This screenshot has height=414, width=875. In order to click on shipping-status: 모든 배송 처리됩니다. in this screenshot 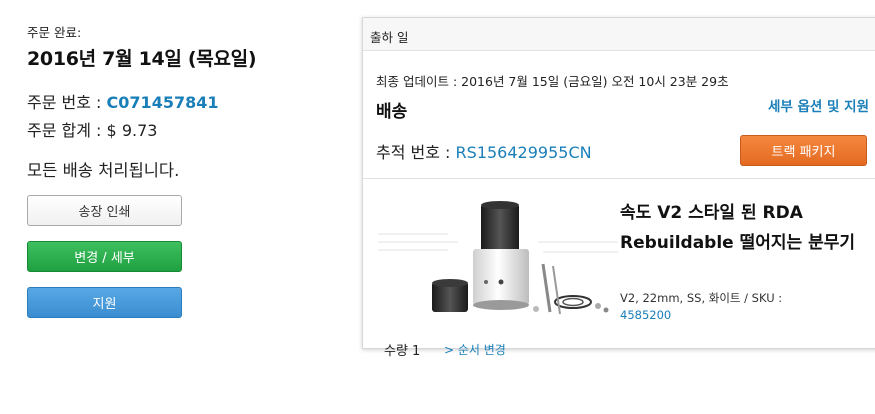, I will do `click(103, 170)`.